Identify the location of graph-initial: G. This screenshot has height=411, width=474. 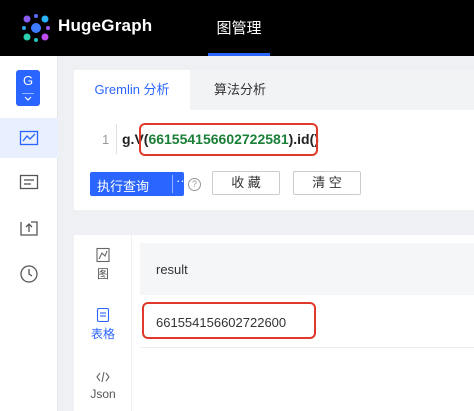
(28, 80).